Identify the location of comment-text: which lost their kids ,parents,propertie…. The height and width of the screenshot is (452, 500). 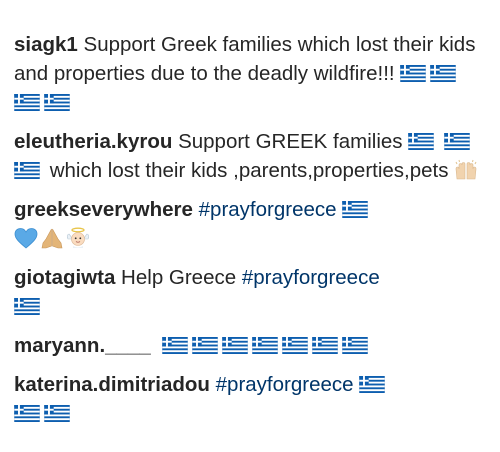
(249, 170).